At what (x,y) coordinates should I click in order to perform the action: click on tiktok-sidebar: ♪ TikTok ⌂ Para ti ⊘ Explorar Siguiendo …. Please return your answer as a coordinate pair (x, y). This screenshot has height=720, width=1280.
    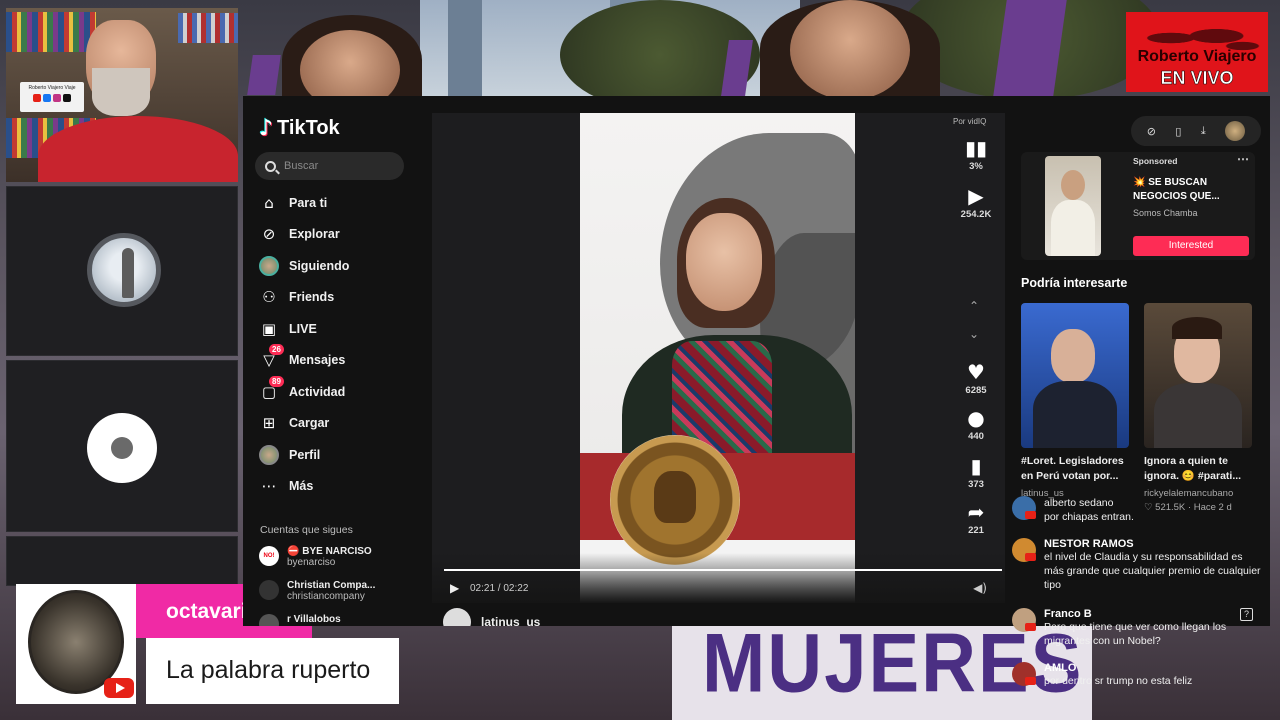
    Looking at the image, I should click on (337, 361).